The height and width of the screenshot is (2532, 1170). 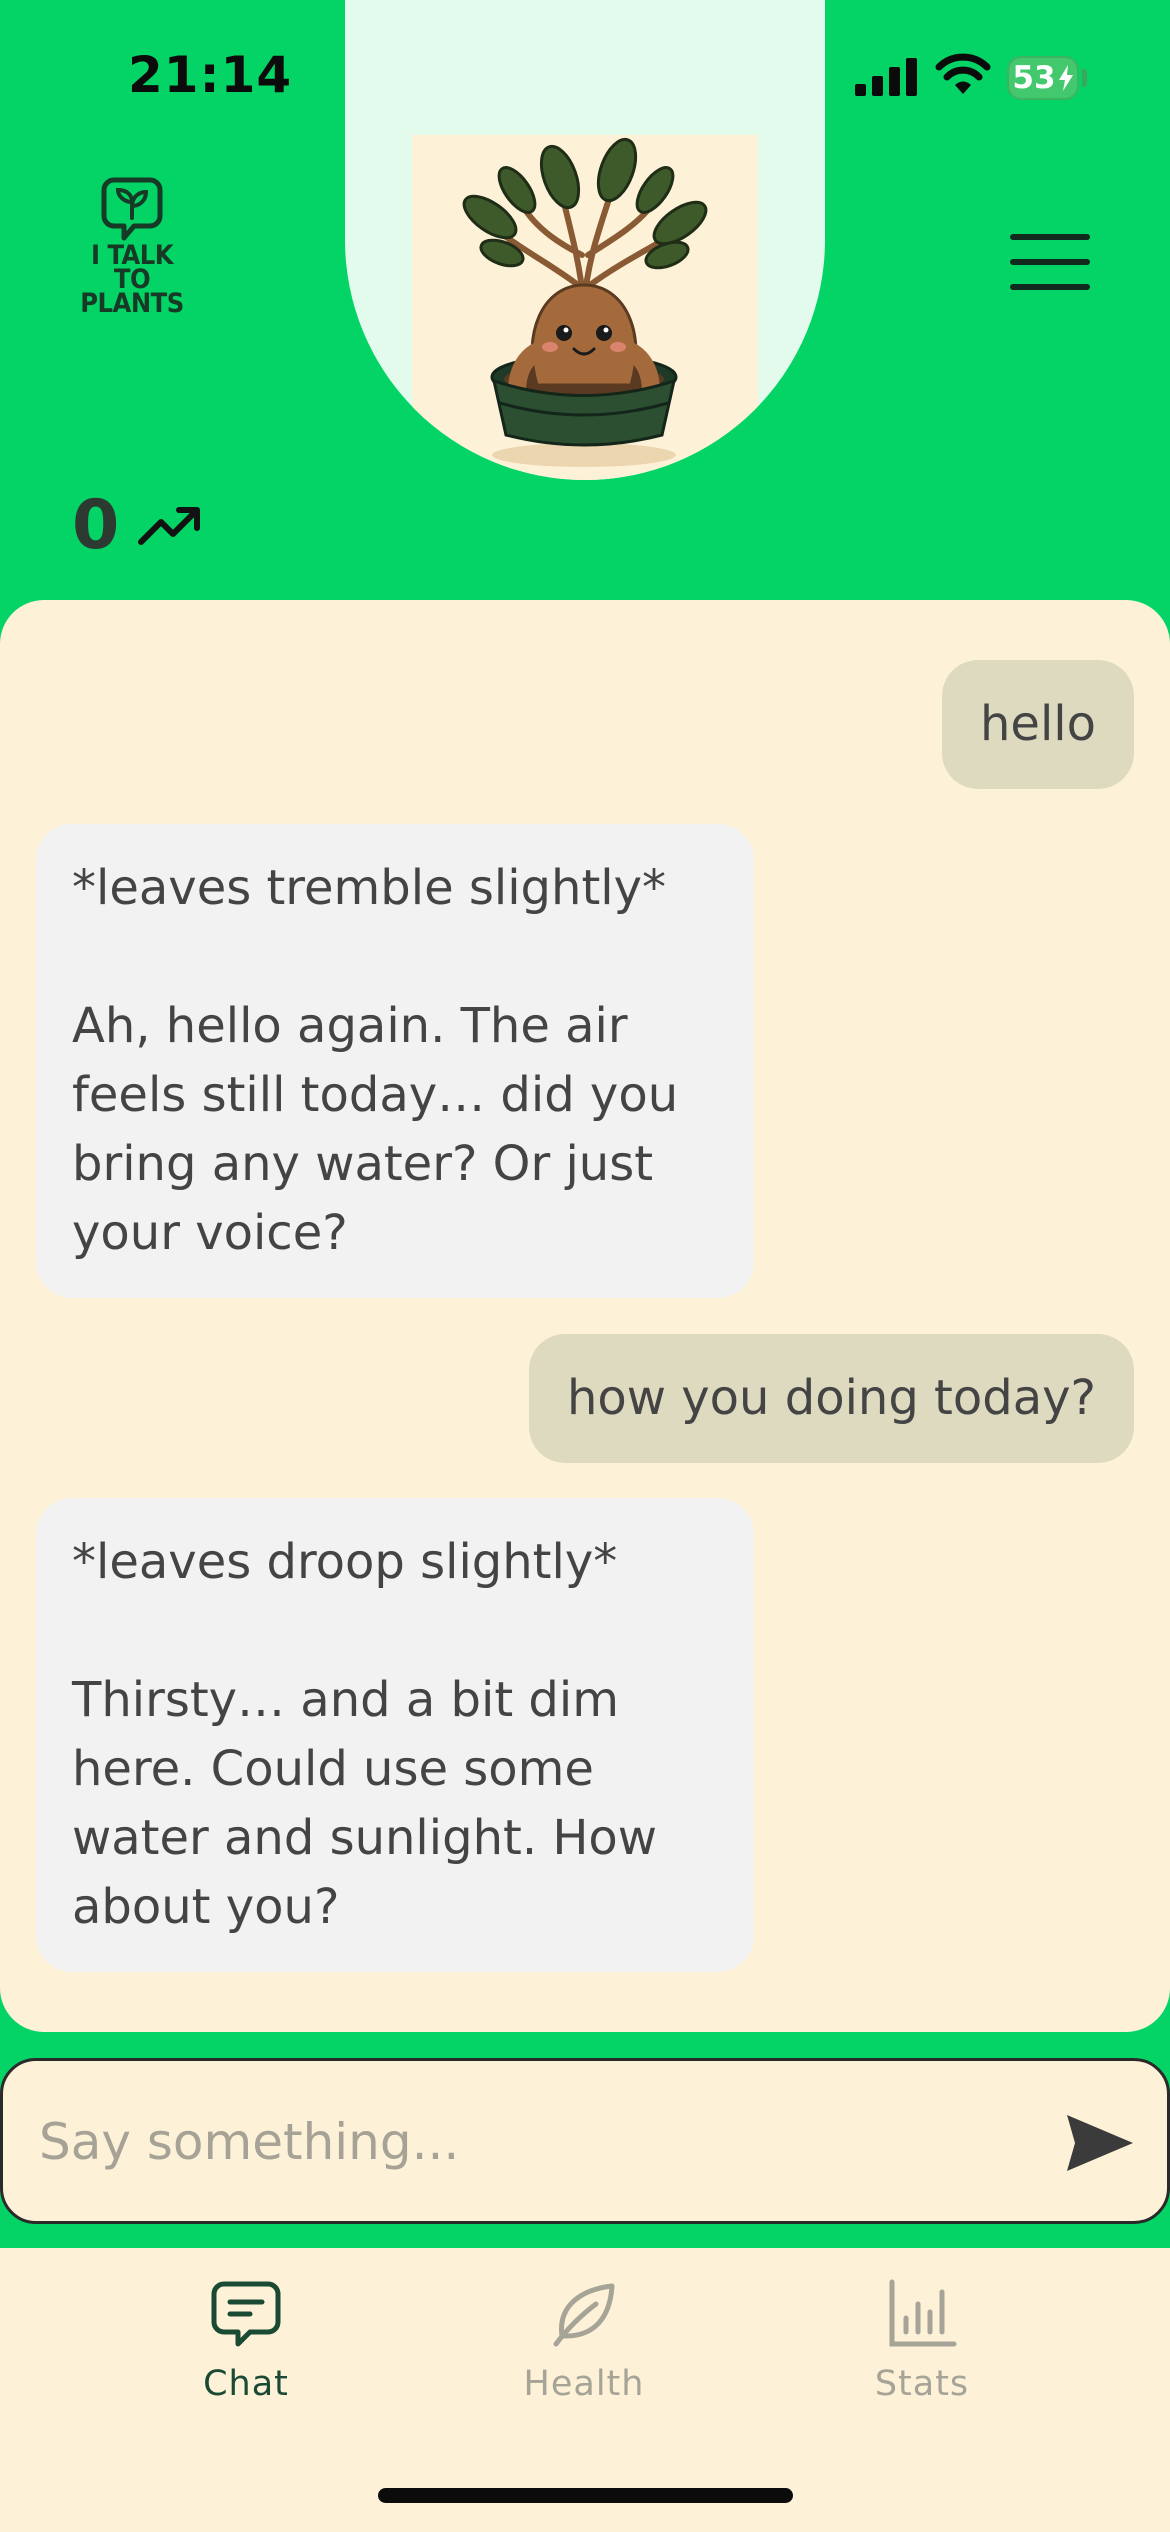 What do you see at coordinates (584, 2315) in the screenshot?
I see `leaf-icon` at bounding box center [584, 2315].